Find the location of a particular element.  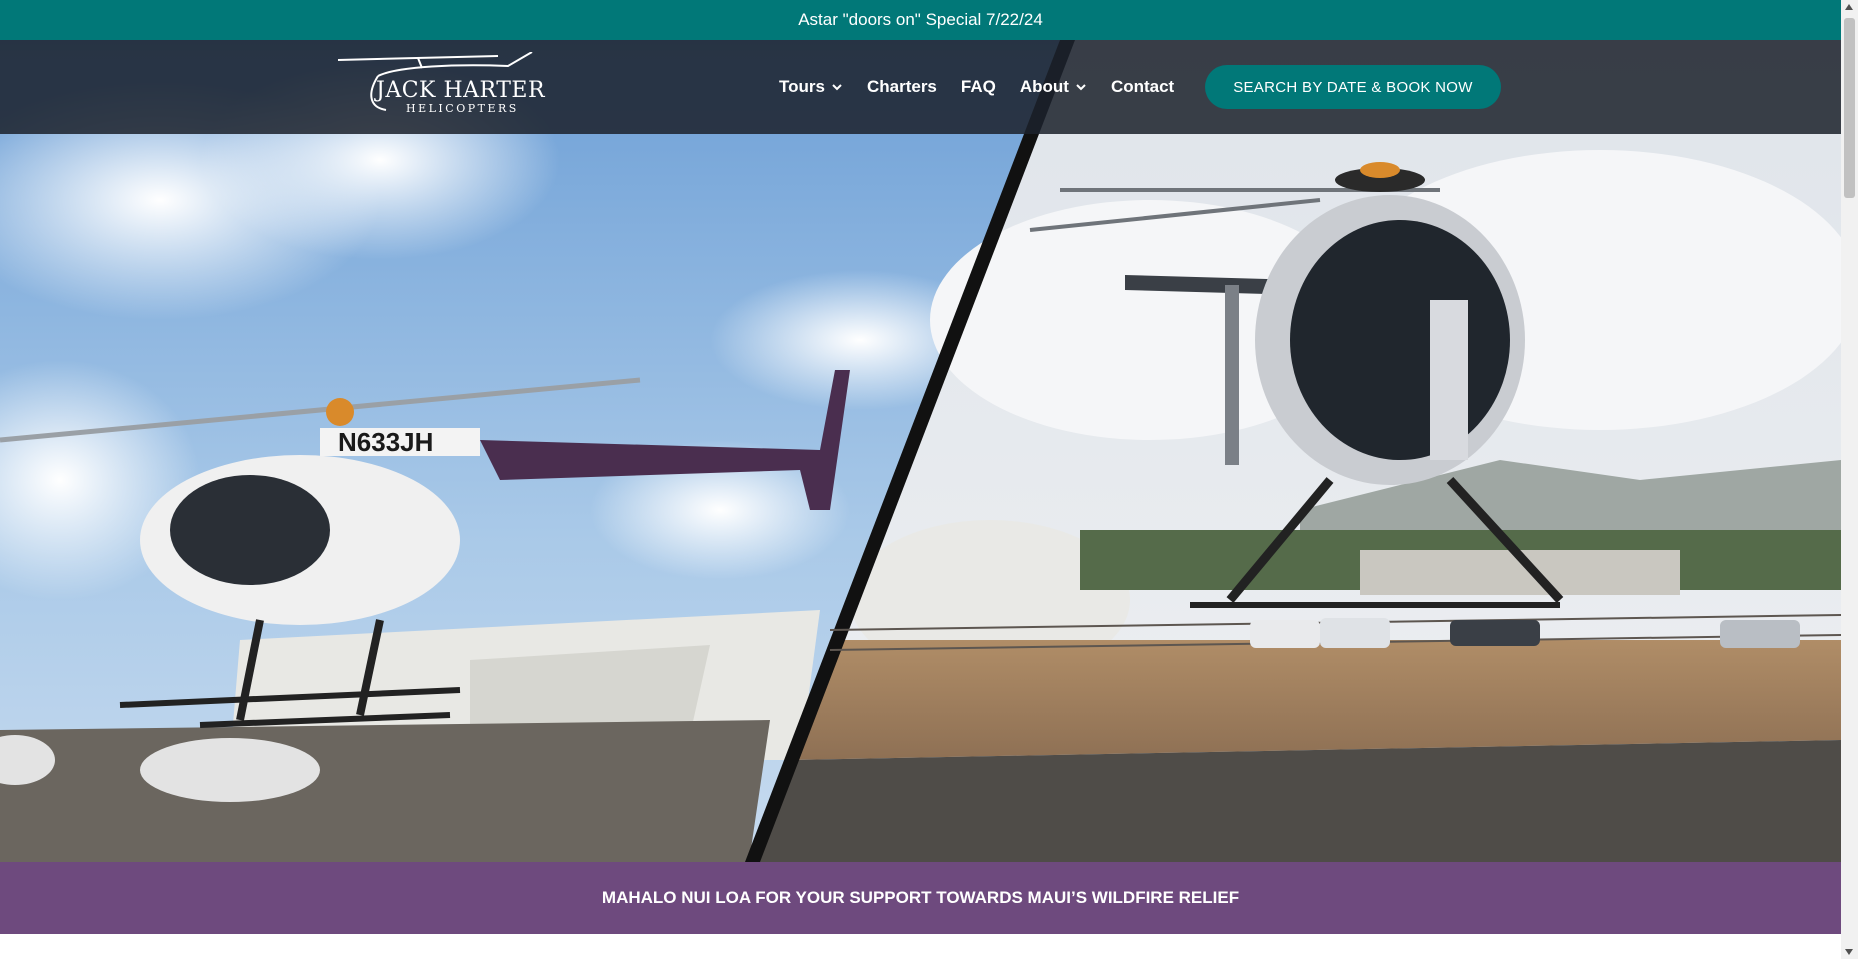

nav-contact-label: Contact is located at coordinates (1142, 86).